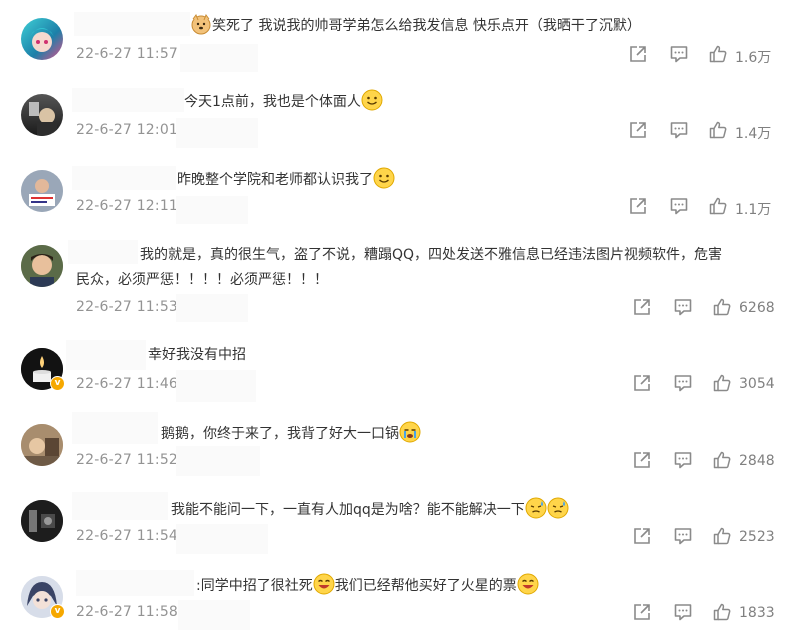 This screenshot has height=637, width=797. I want to click on like-count: 1.1万, so click(753, 210).